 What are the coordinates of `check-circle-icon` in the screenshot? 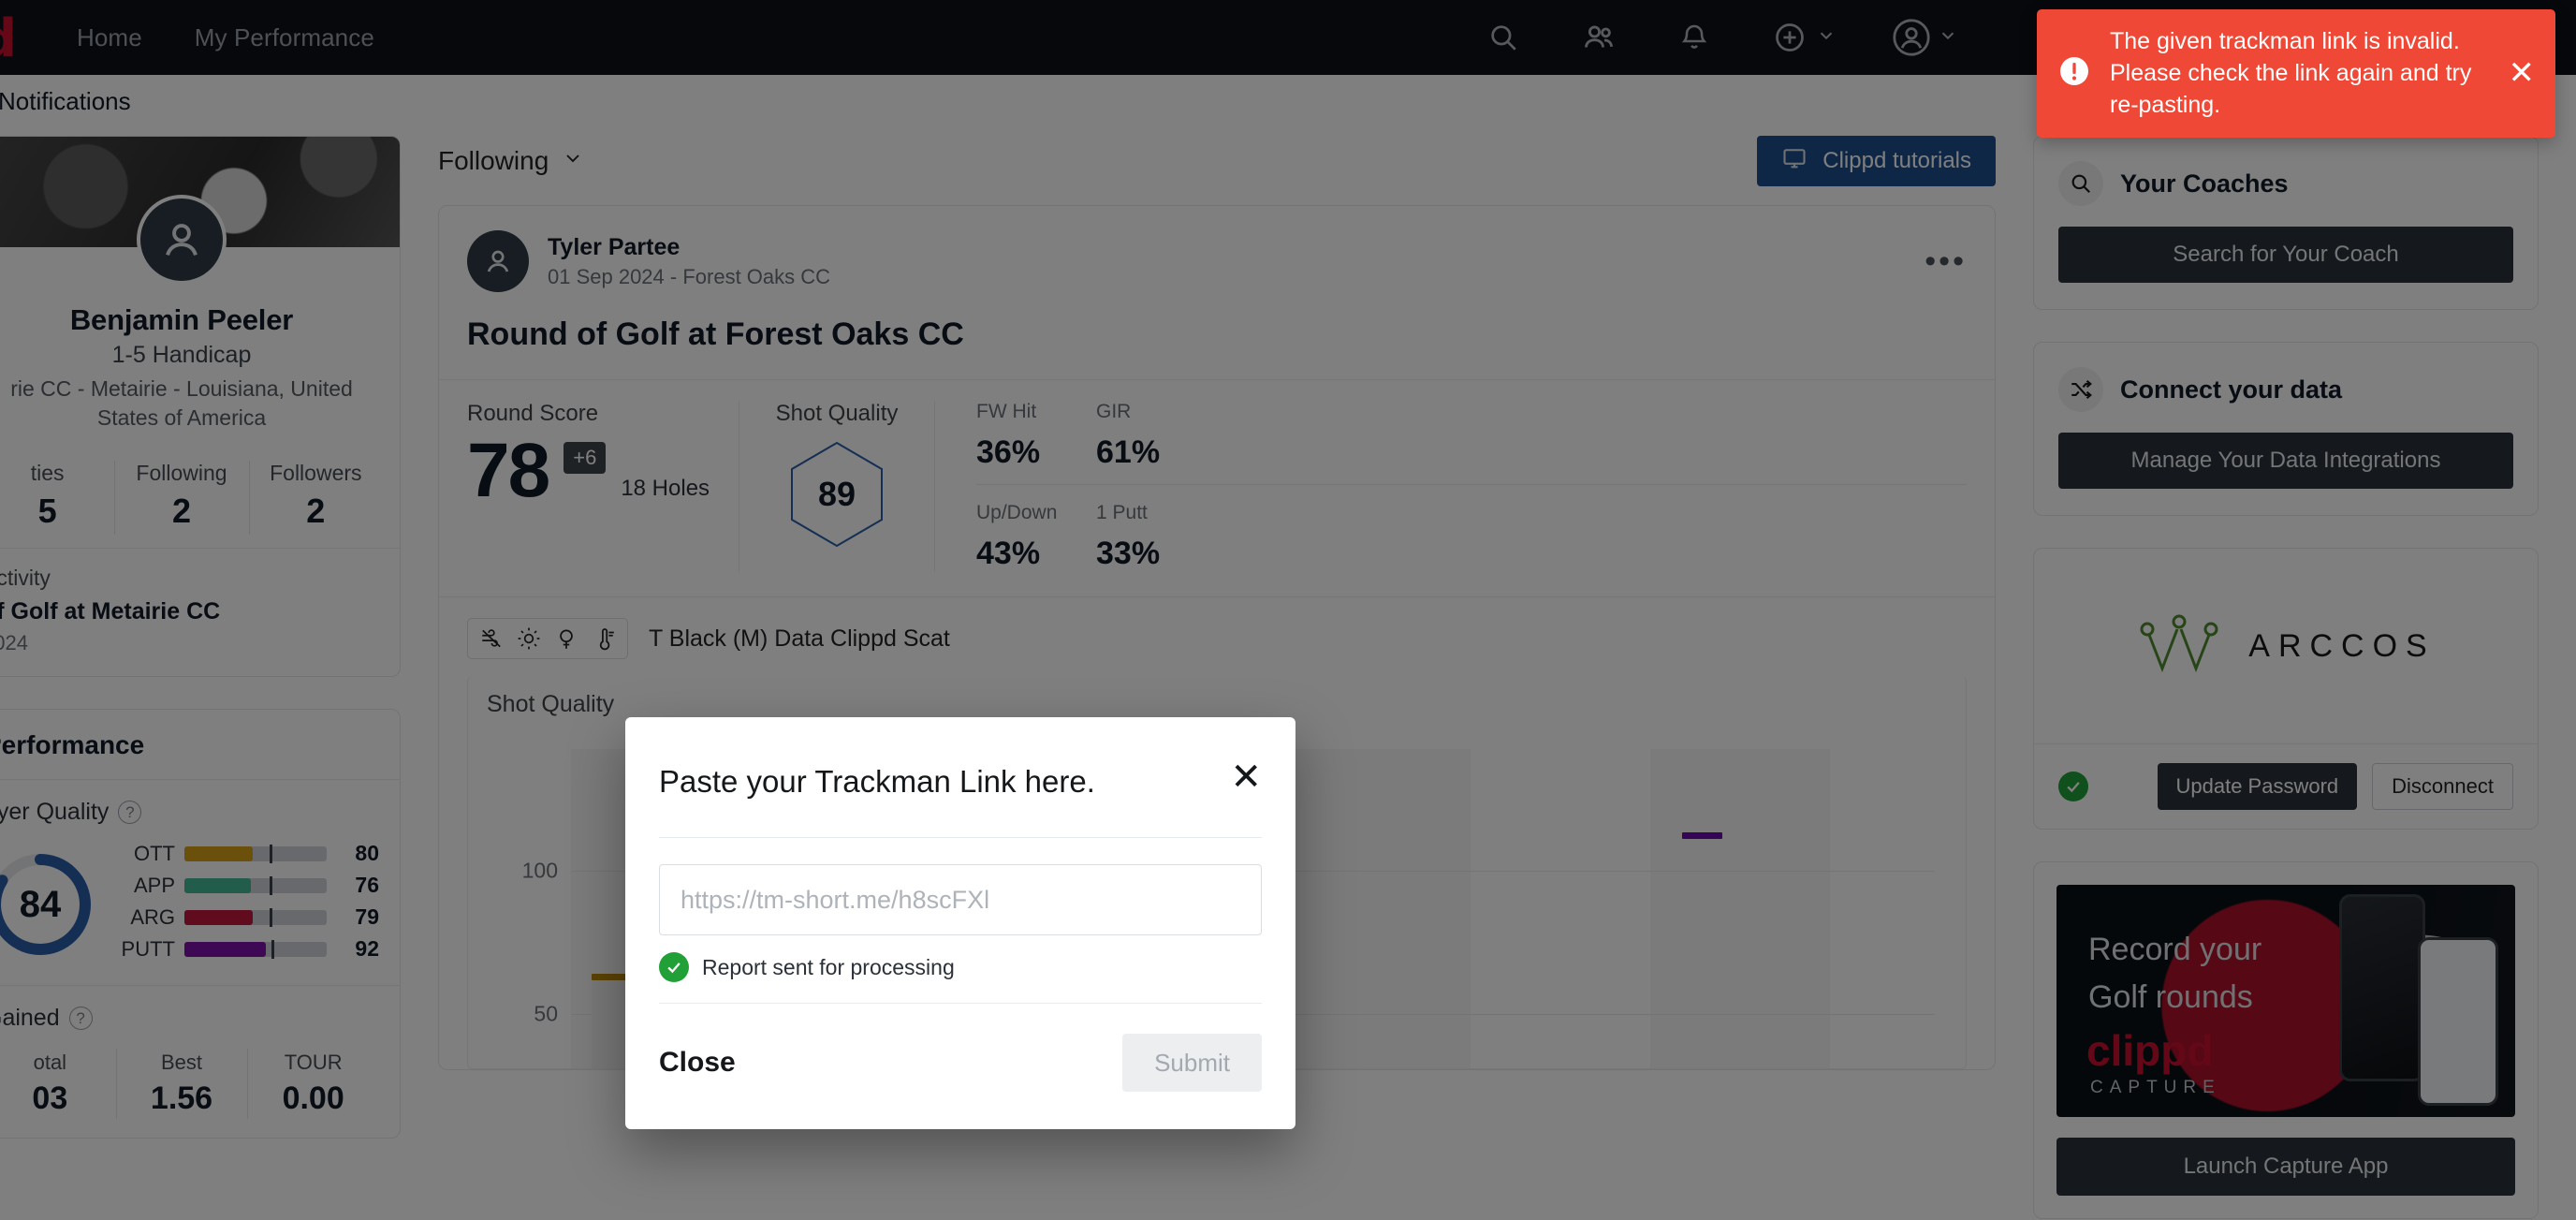 It's located at (674, 967).